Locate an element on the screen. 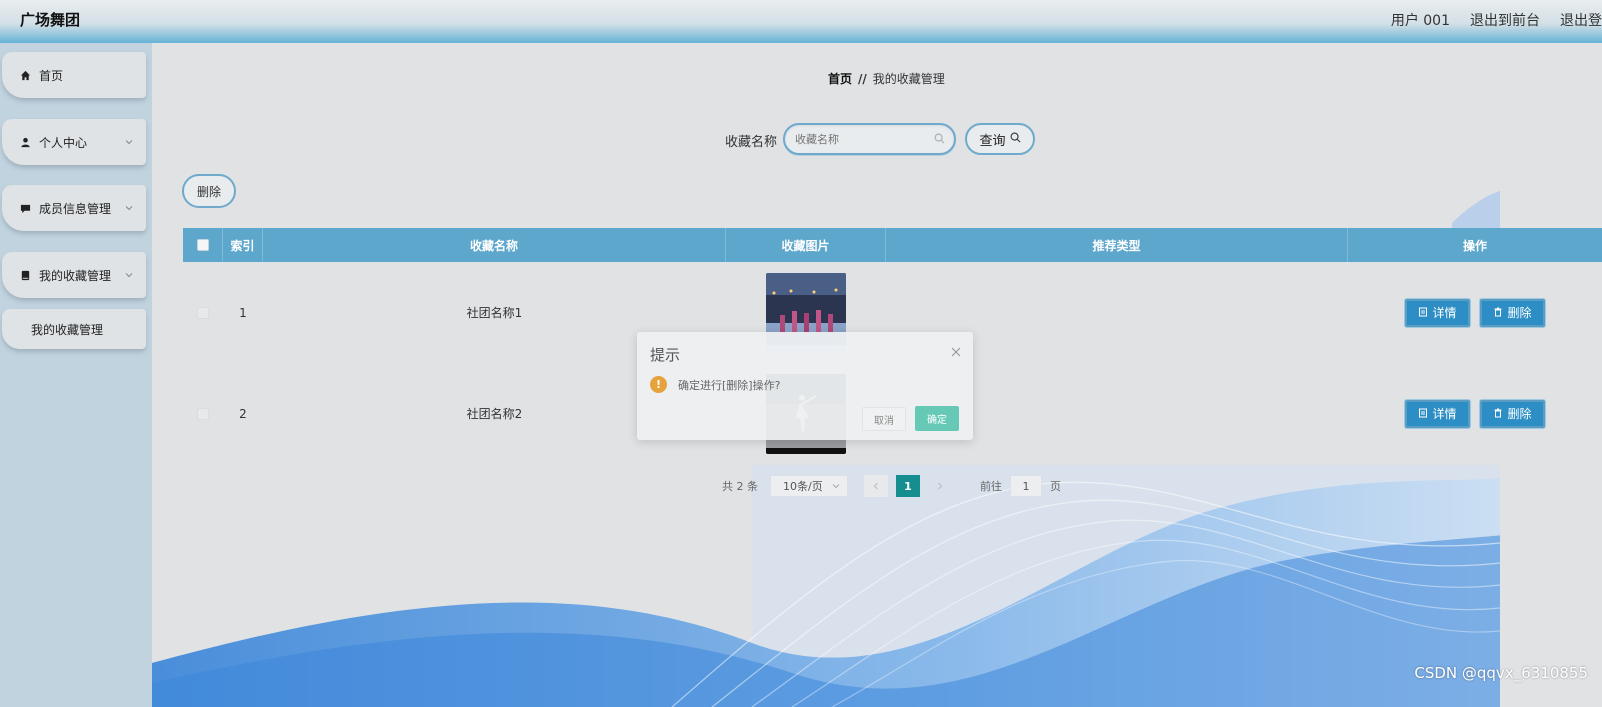 This screenshot has height=707, width=1602. sidebar-item-label: 我的收藏管理 is located at coordinates (75, 275).